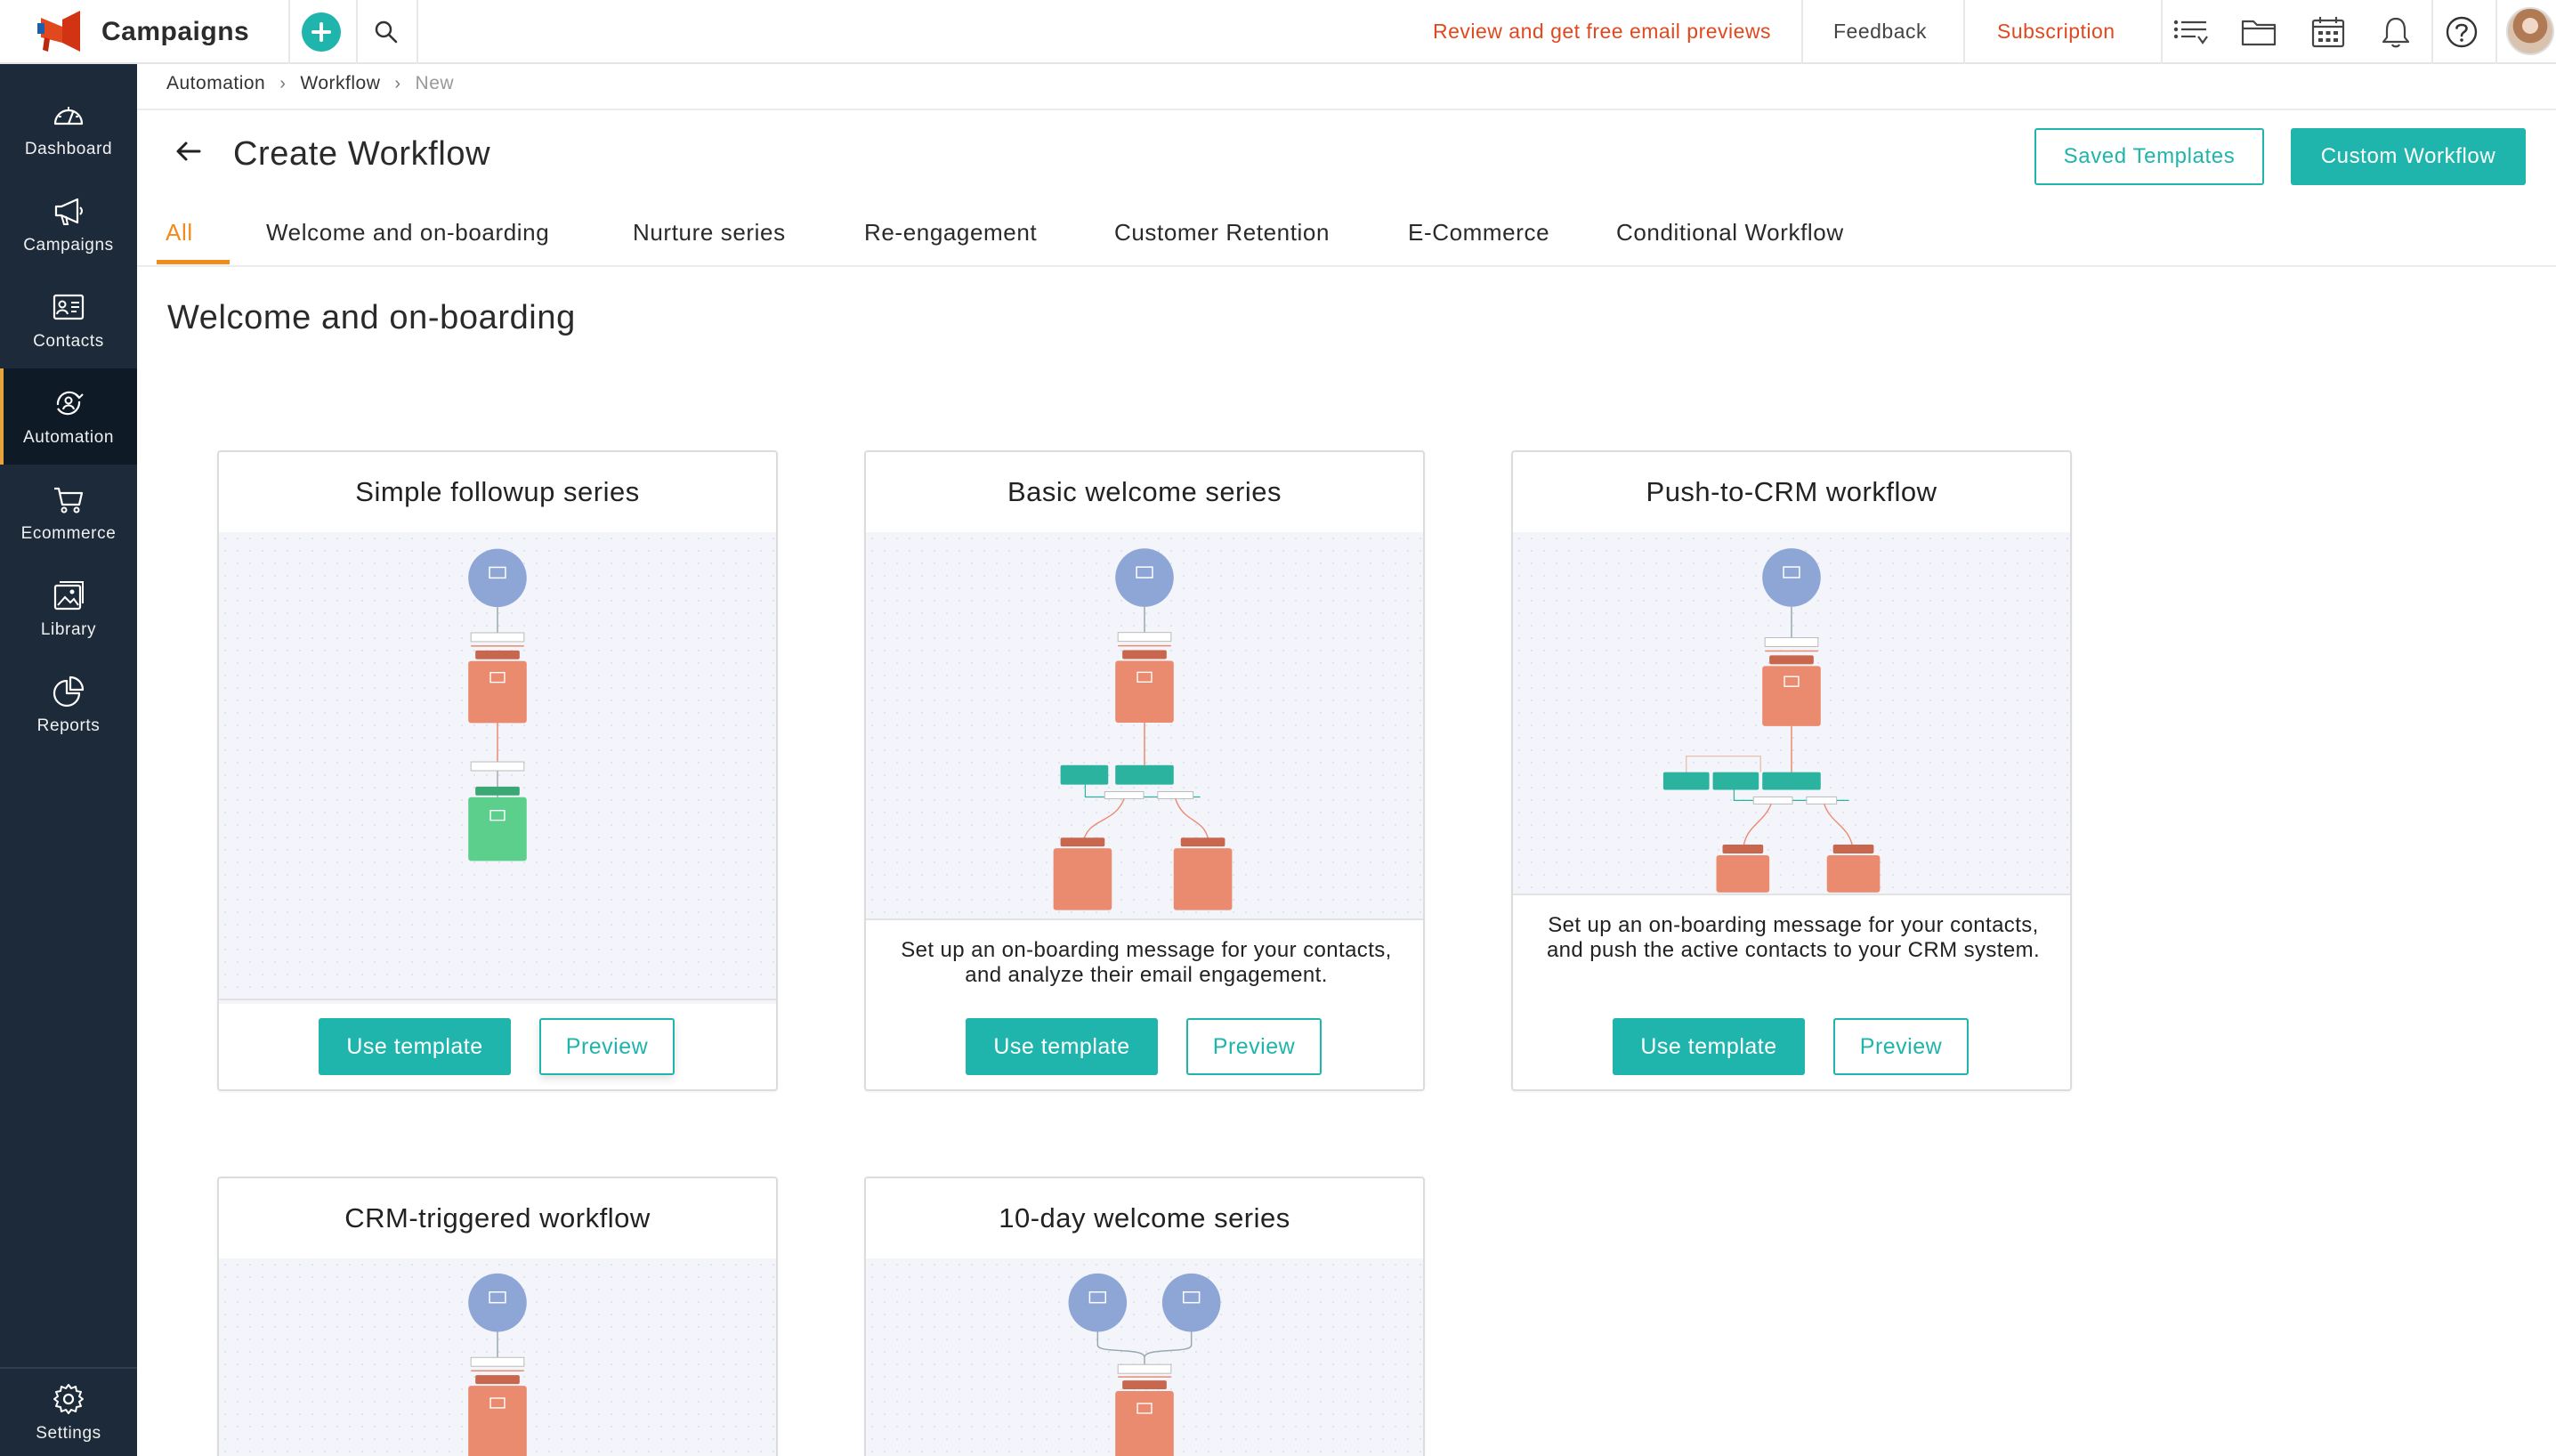 The image size is (2556, 1456). Describe the element at coordinates (68, 116) in the screenshot. I see `speedometer-icon` at that location.